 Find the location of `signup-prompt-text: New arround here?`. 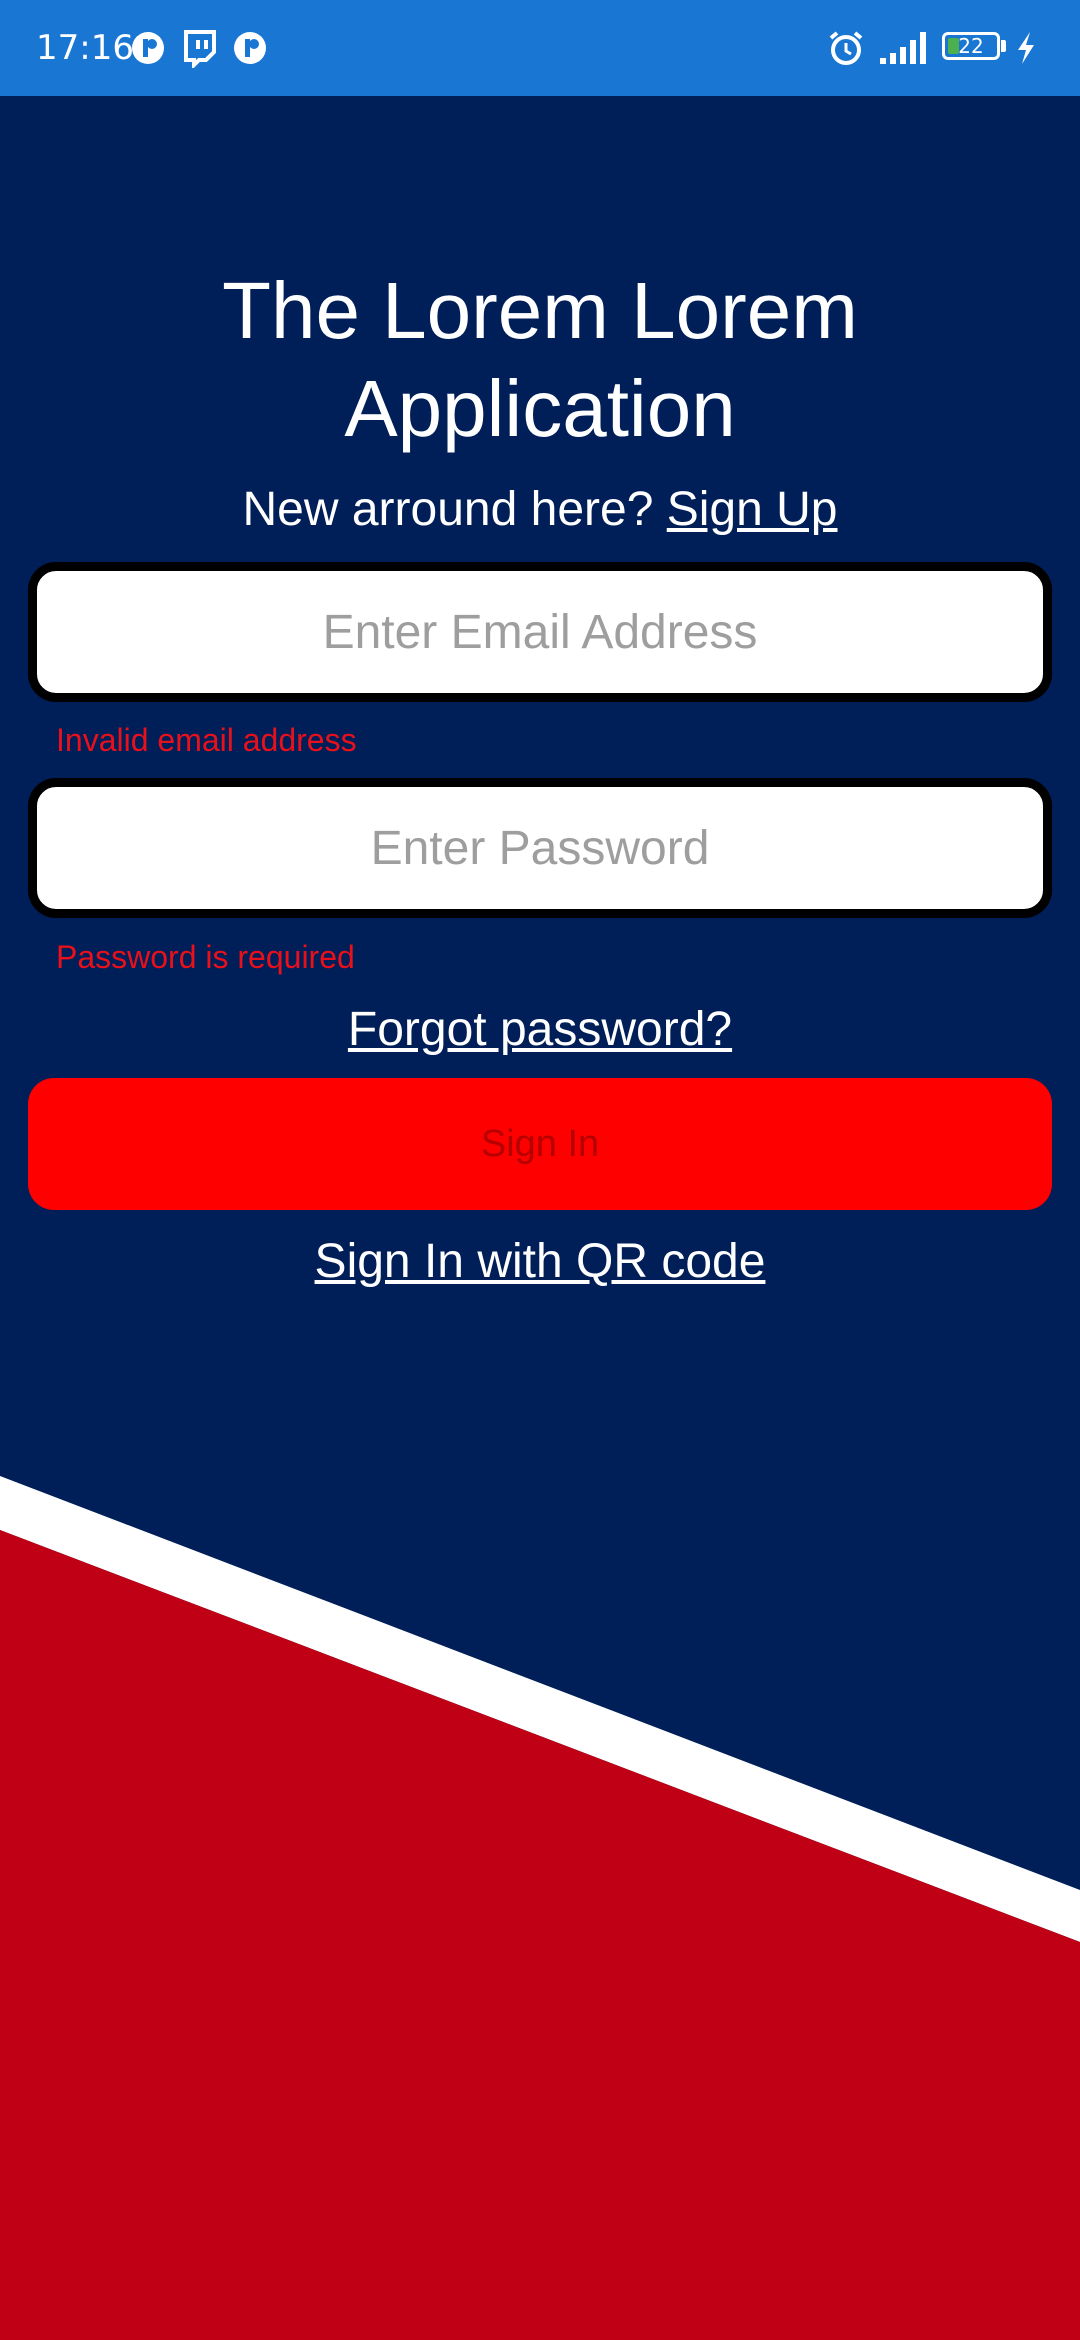

signup-prompt-text: New arround here? is located at coordinates (448, 509).